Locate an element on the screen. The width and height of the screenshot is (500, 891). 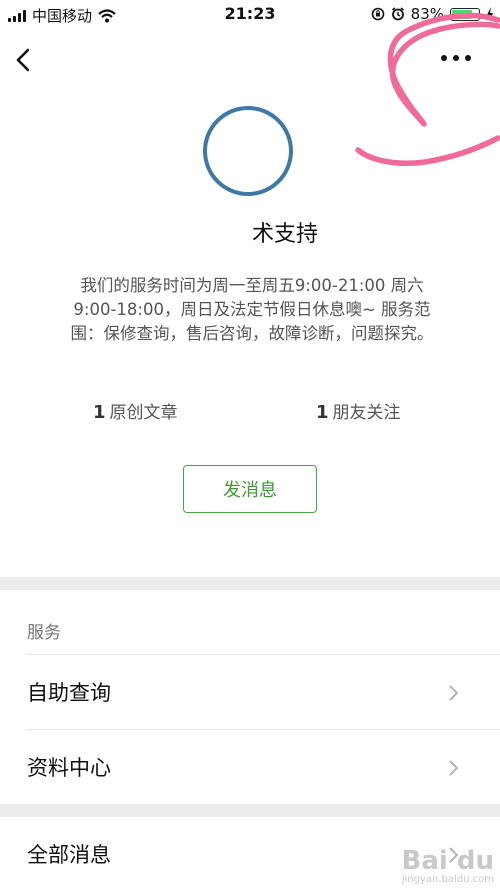
send-message-button: 发消息 is located at coordinates (250, 489).